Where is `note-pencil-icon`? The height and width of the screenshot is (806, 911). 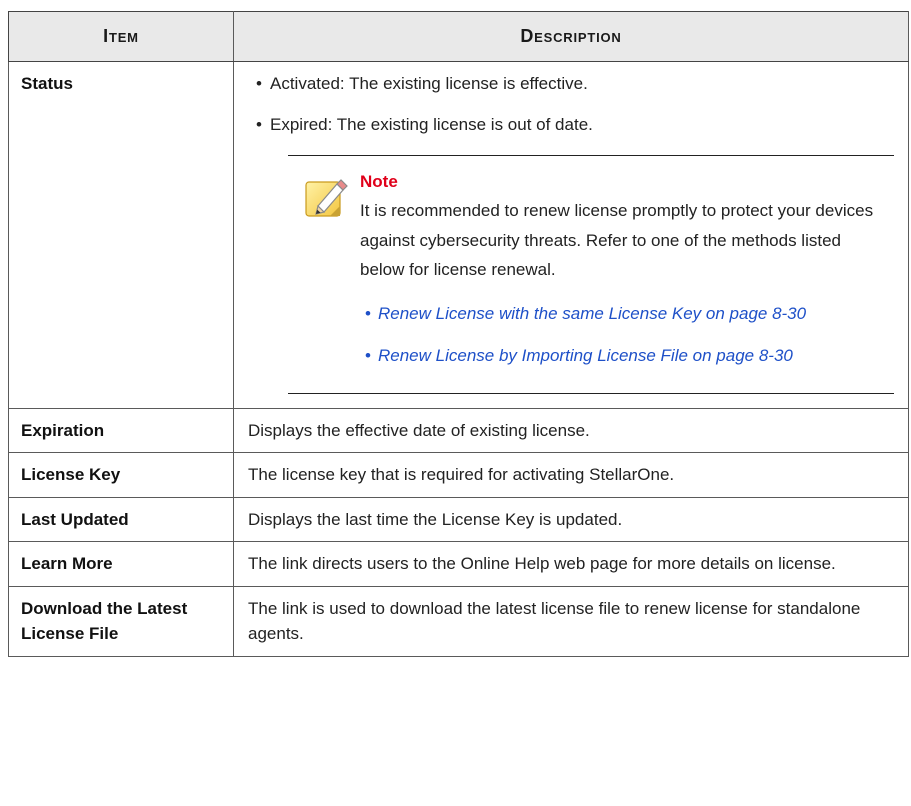
note-pencil-icon is located at coordinates (326, 198).